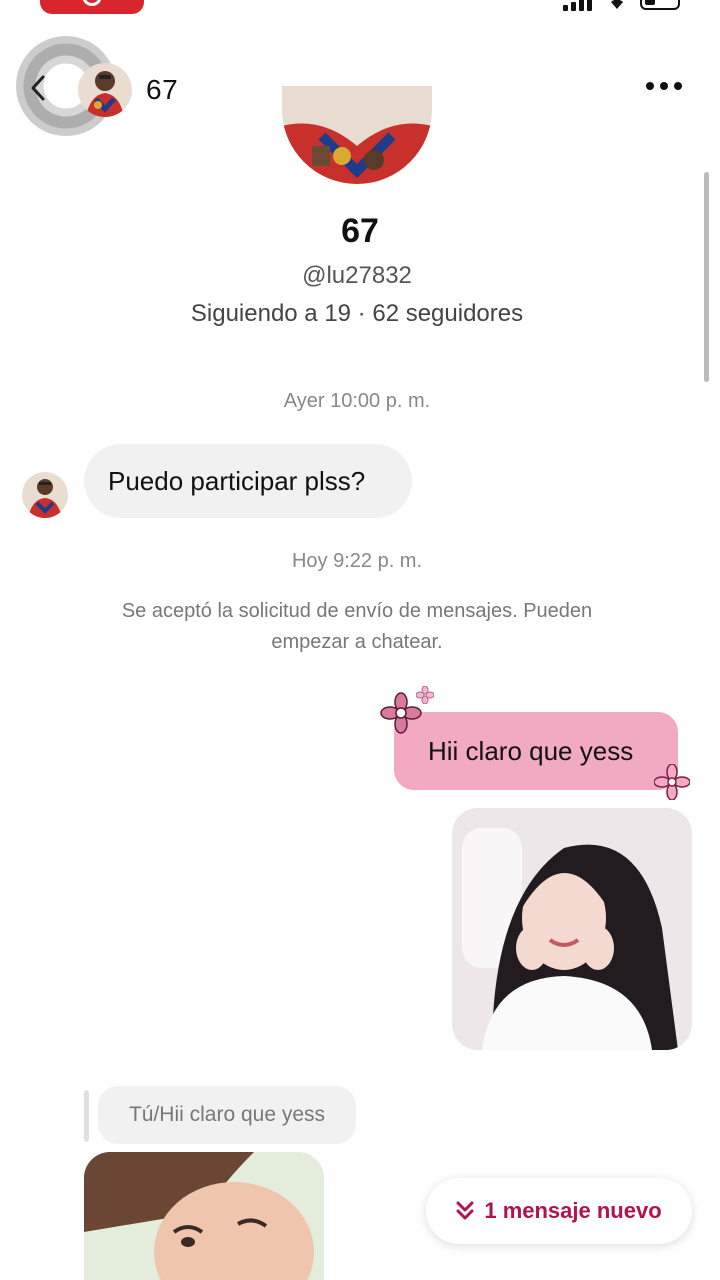 The image size is (720, 1280). What do you see at coordinates (536, 751) in the screenshot?
I see `outgoing-message-bubble: Hii claro que yess` at bounding box center [536, 751].